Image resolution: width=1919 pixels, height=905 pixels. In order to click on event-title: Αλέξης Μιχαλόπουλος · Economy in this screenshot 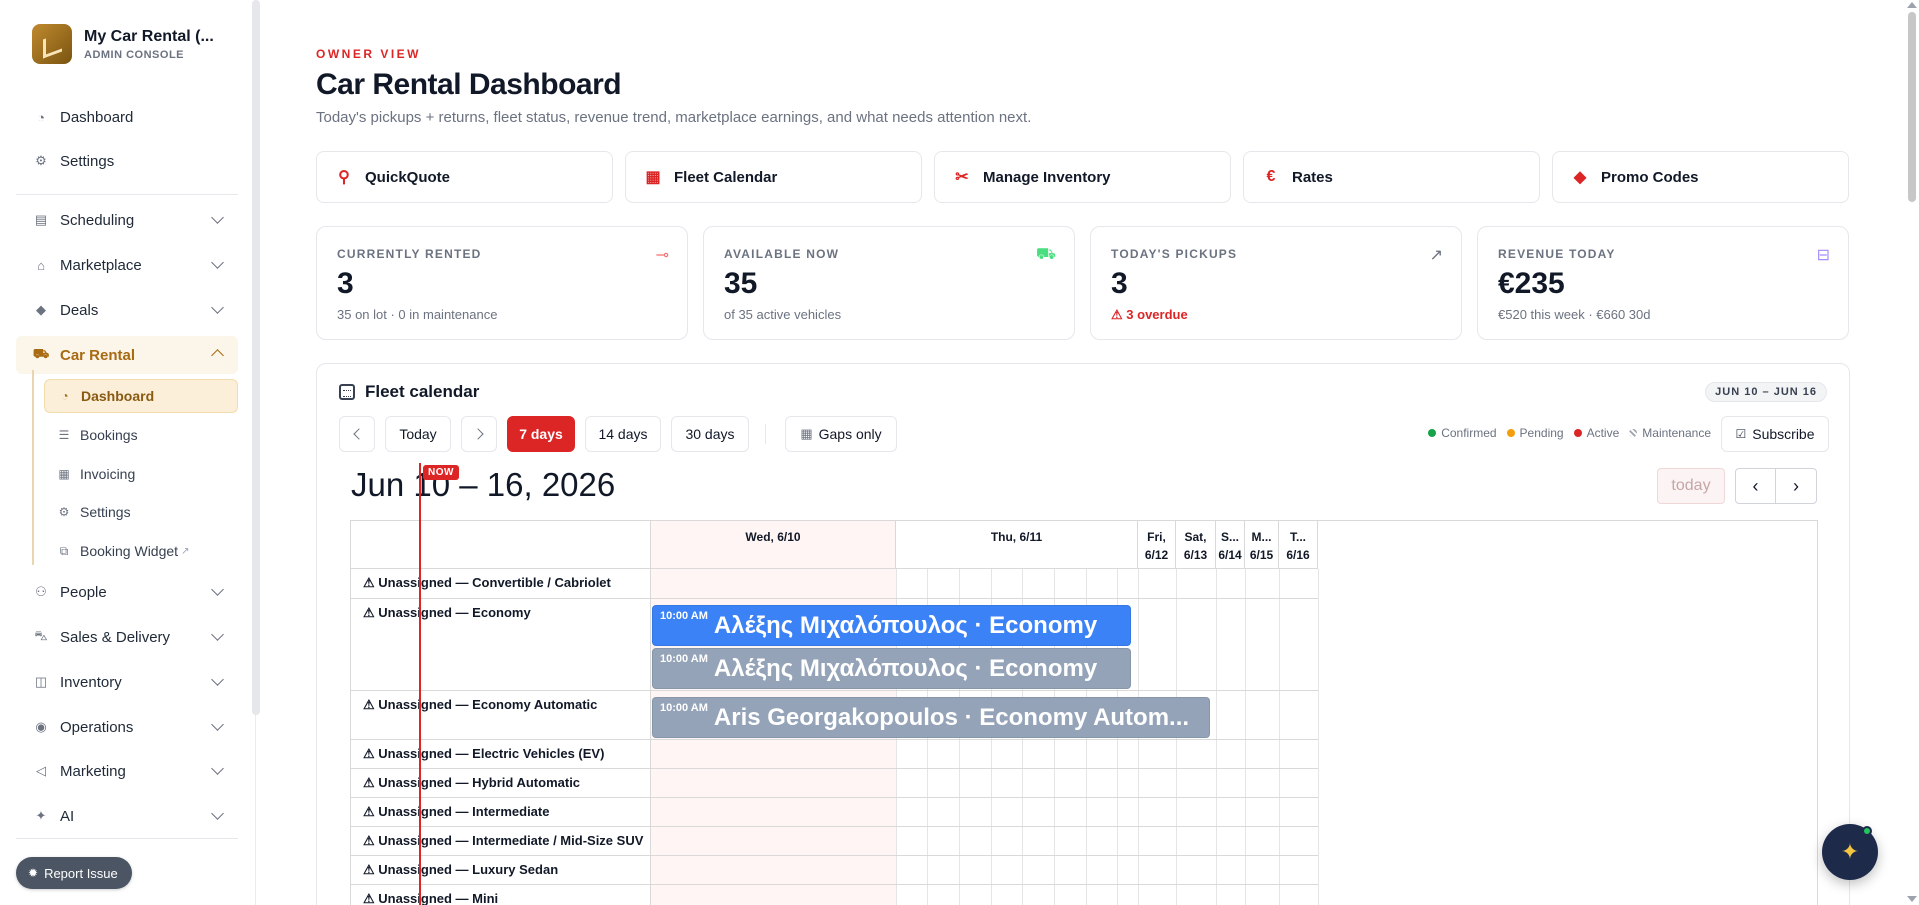, I will do `click(905, 668)`.